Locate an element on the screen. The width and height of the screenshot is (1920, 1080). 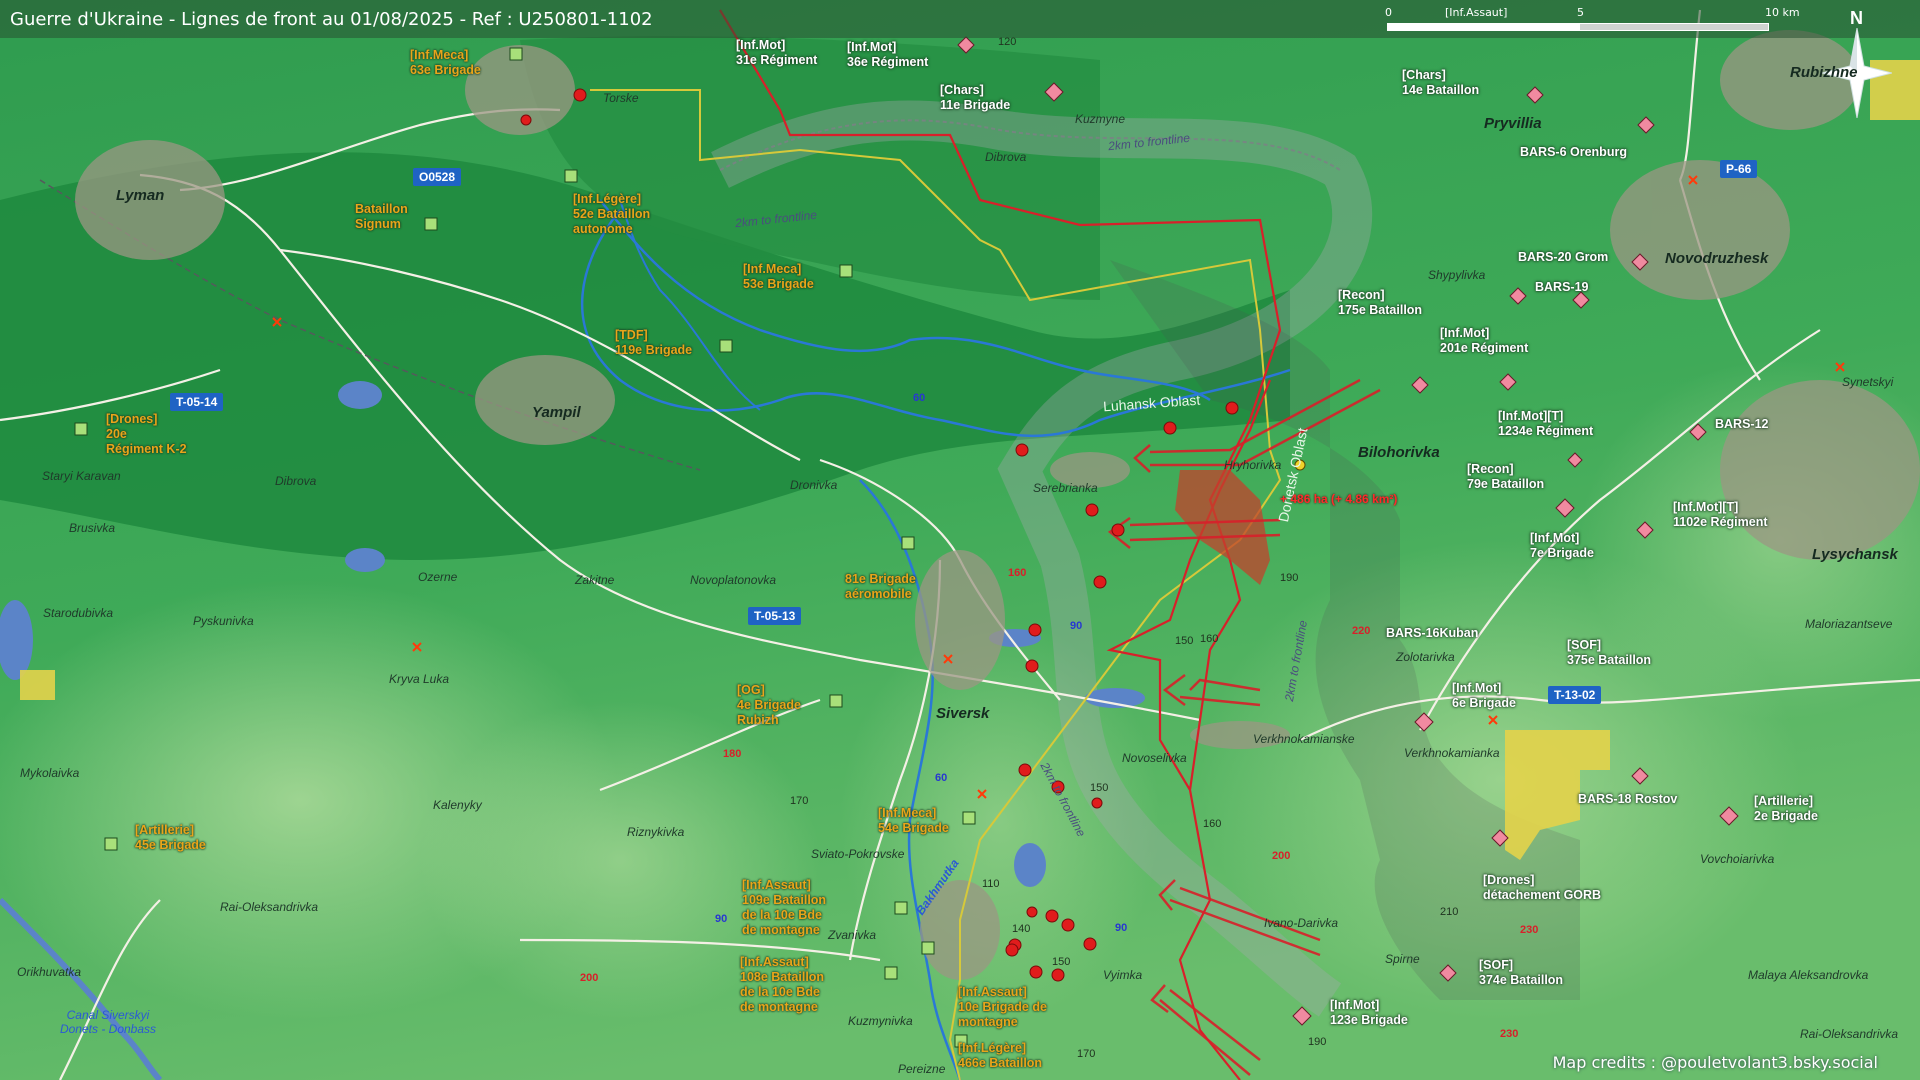
place-spirne: Spirne is located at coordinates (1402, 959).